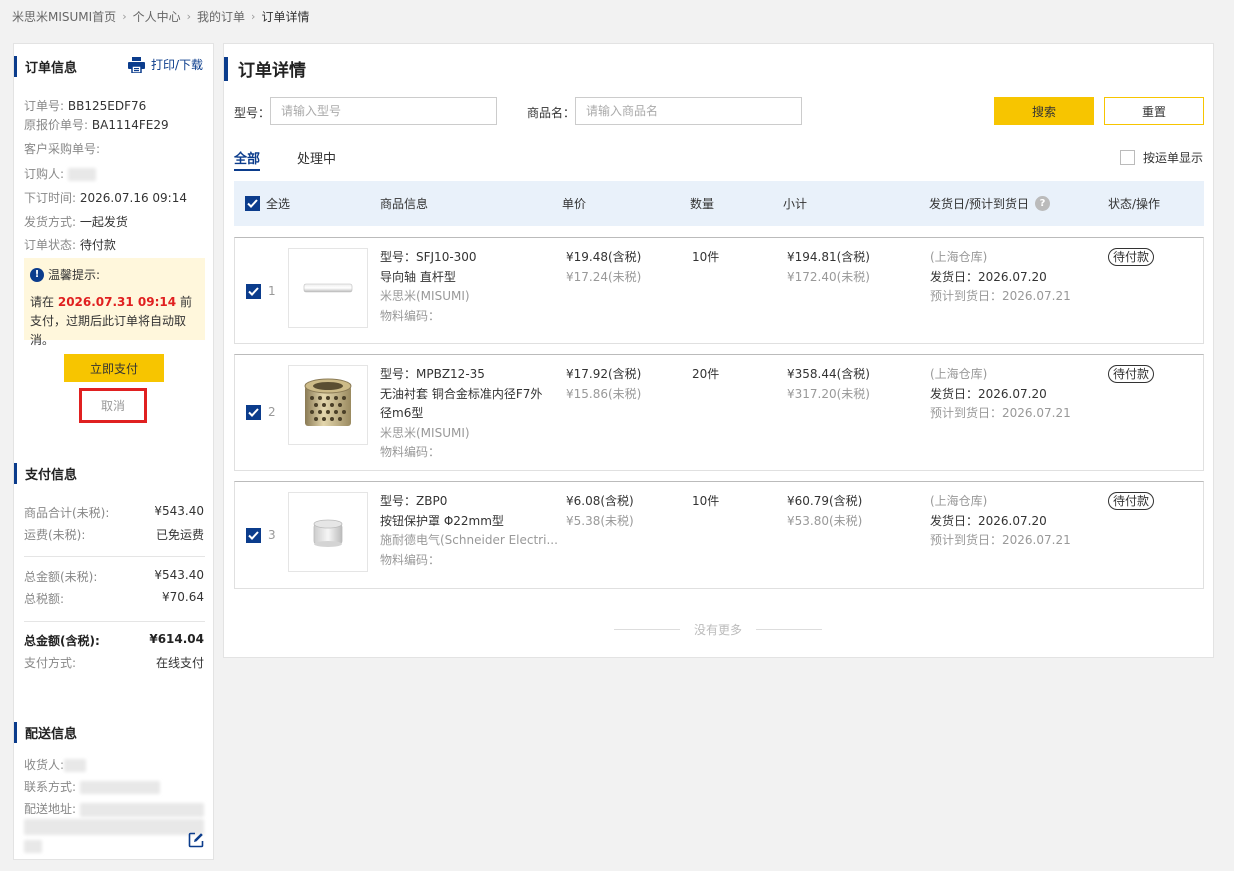 The height and width of the screenshot is (871, 1234). Describe the element at coordinates (51, 68) in the screenshot. I see `order-info-title-text: 订单信息` at that location.